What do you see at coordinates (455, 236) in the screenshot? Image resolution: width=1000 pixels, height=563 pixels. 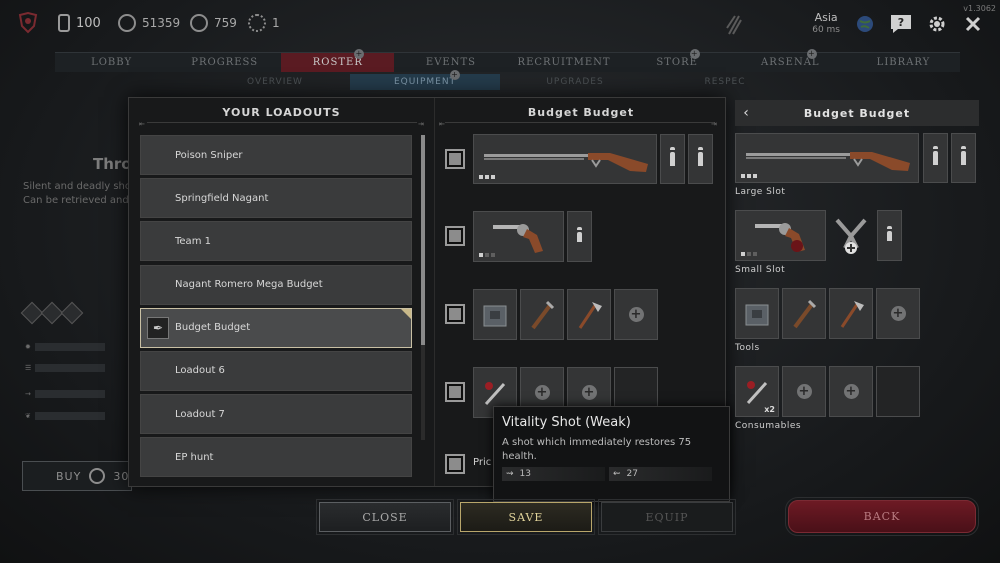 I see `small-slot-checkbox` at bounding box center [455, 236].